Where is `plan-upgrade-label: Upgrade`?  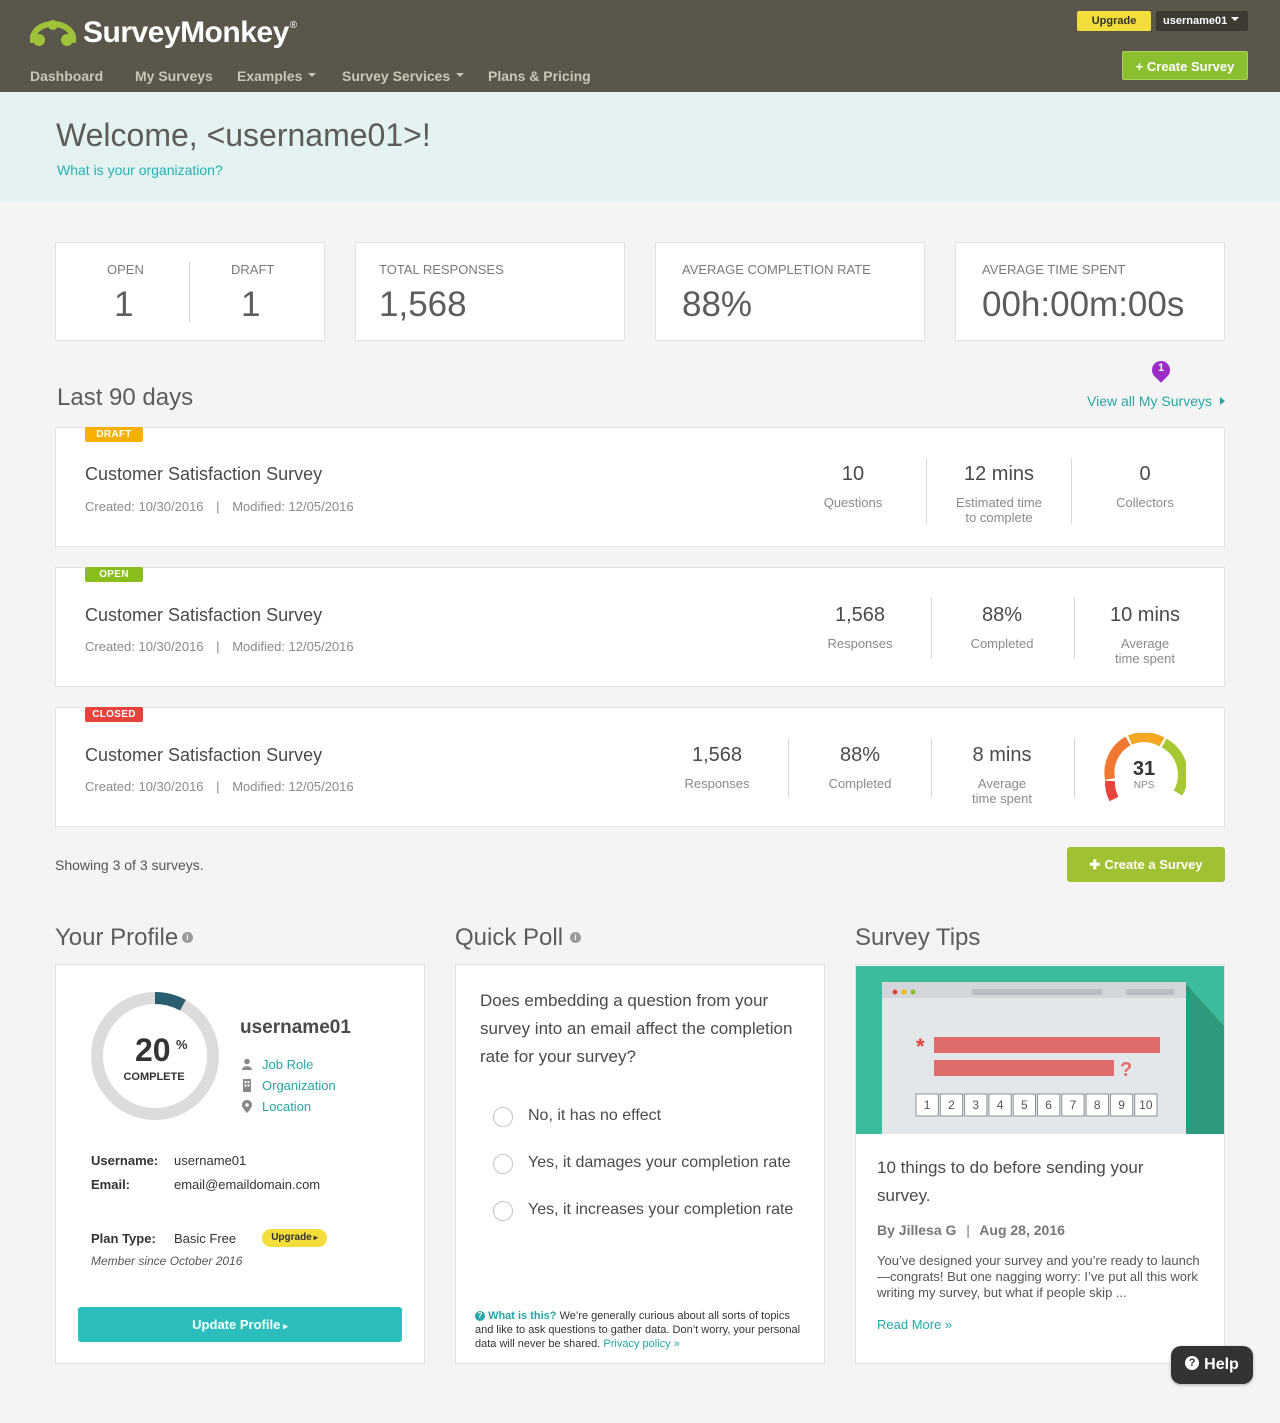
plan-upgrade-label: Upgrade is located at coordinates (291, 1237).